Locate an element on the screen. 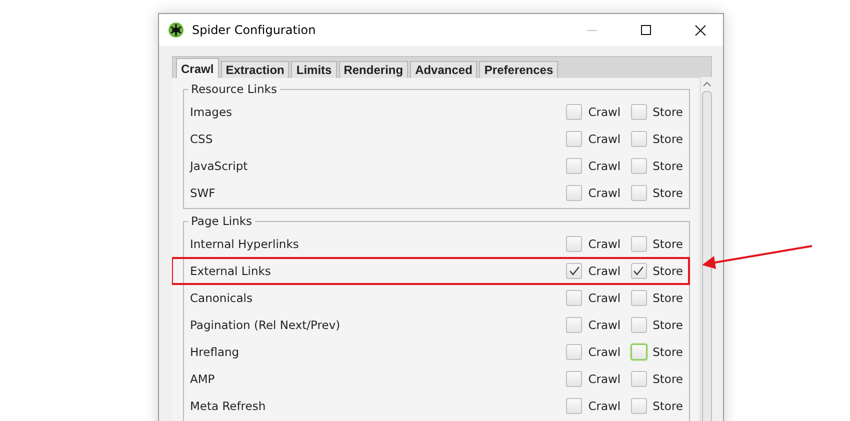  maximize-icon is located at coordinates (646, 30).